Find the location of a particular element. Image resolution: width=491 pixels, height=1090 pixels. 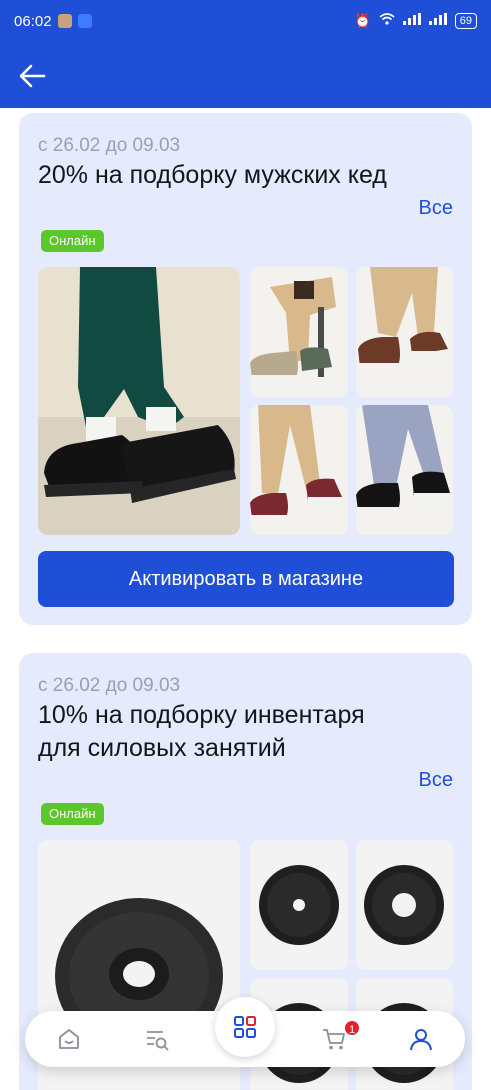

tab-profile is located at coordinates (421, 1039).